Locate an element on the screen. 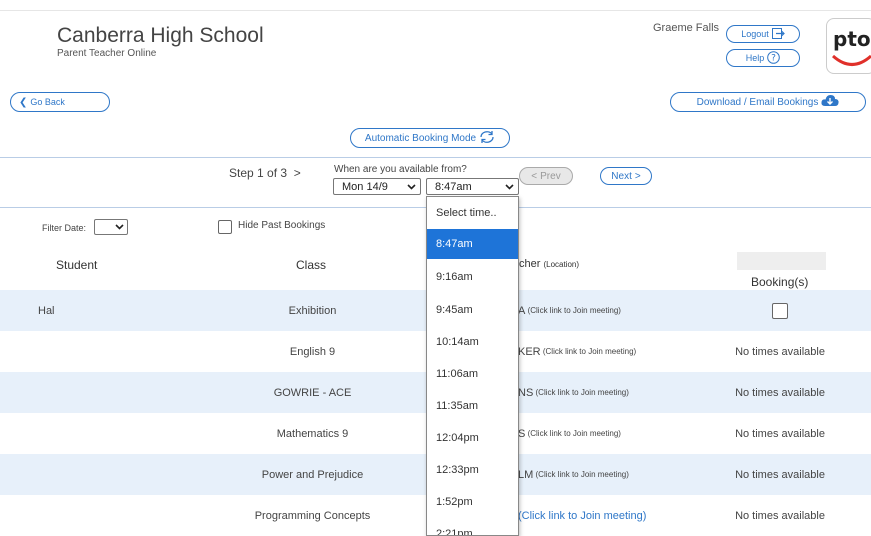  time-select-value: 8:47am is located at coordinates (453, 186).